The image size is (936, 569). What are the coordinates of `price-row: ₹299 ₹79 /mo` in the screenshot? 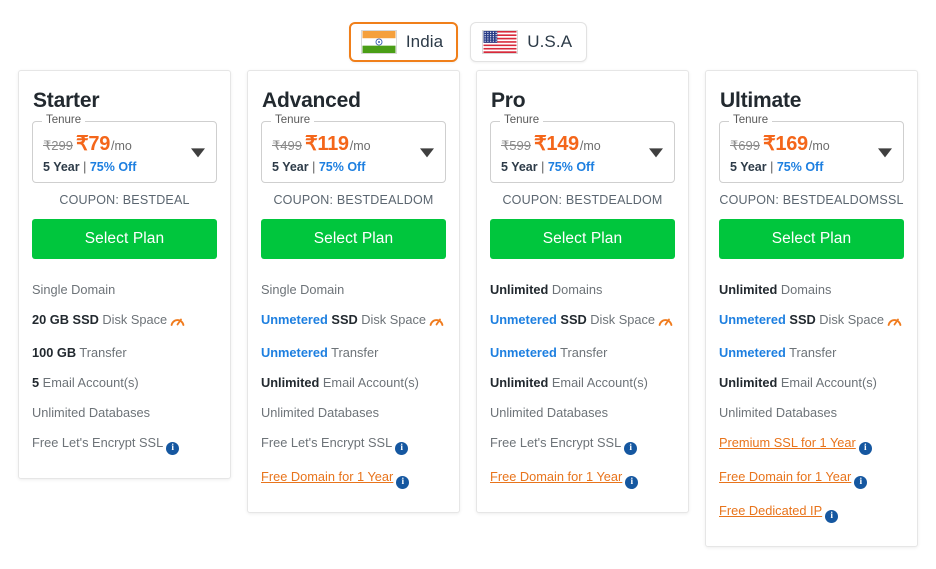 It's located at (124, 140).